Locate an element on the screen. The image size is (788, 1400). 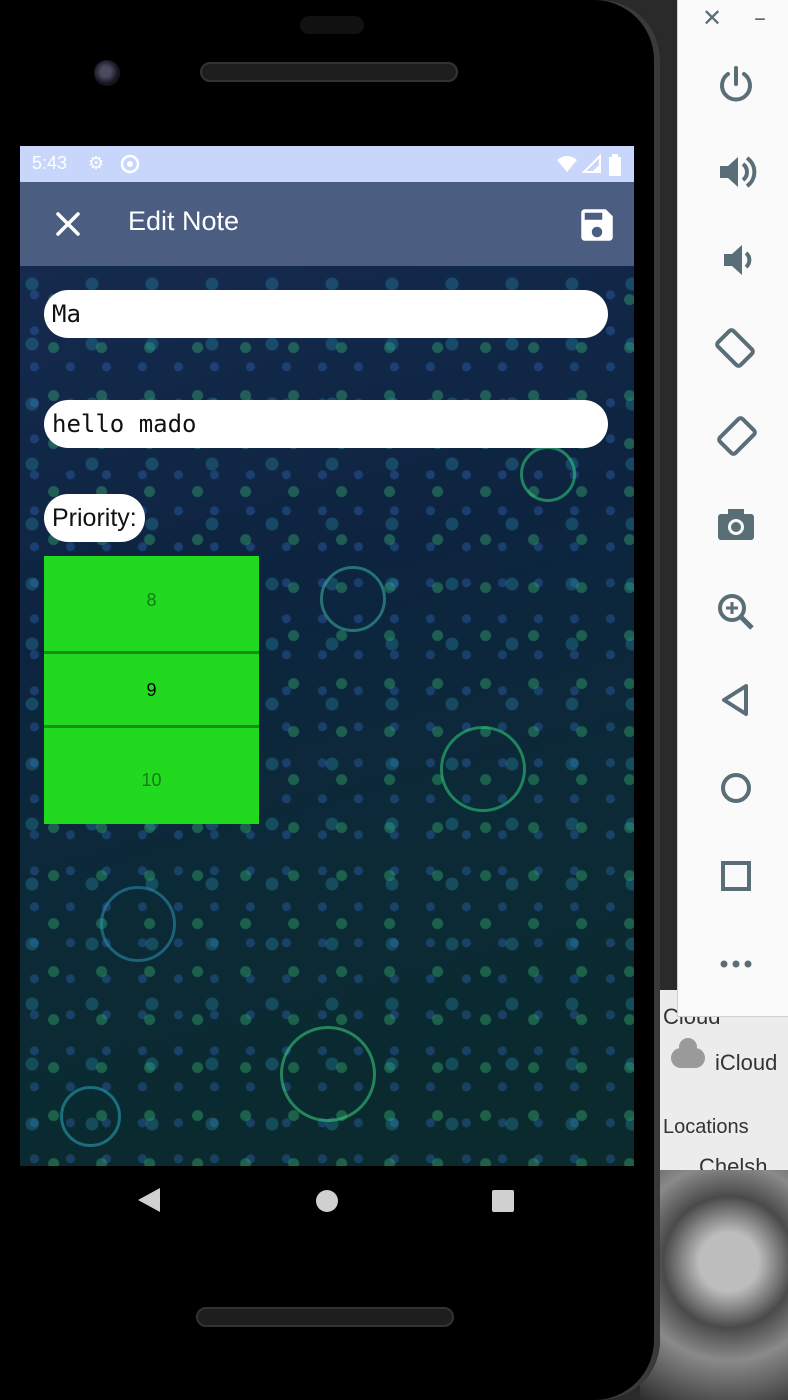
cloud-icon is located at coordinates (688, 1053).